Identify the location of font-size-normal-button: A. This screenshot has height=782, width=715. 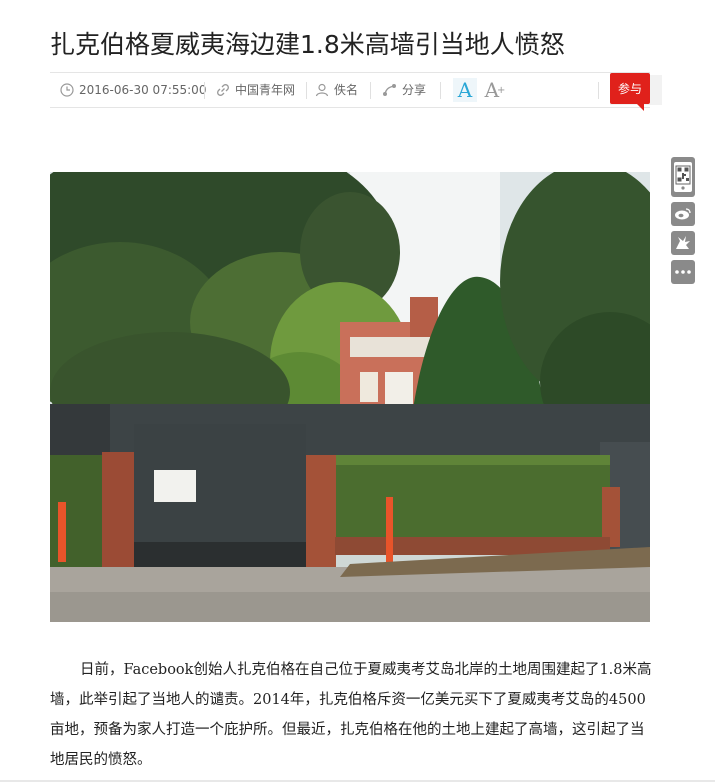
(465, 90).